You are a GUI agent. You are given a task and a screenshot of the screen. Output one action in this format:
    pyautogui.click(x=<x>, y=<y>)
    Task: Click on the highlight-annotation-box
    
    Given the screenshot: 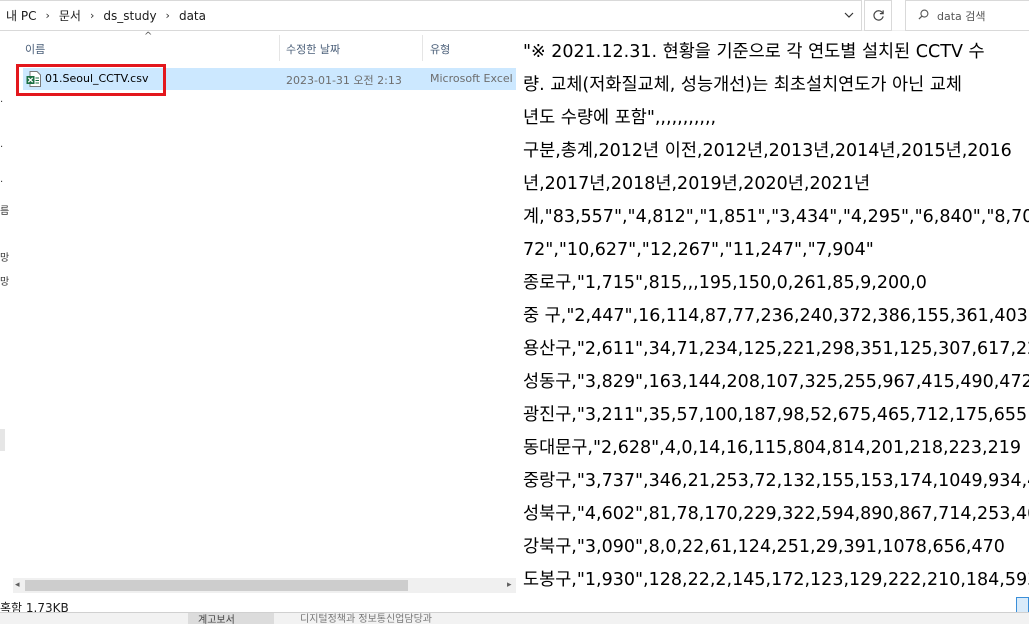 What is the action you would take?
    pyautogui.click(x=91, y=80)
    